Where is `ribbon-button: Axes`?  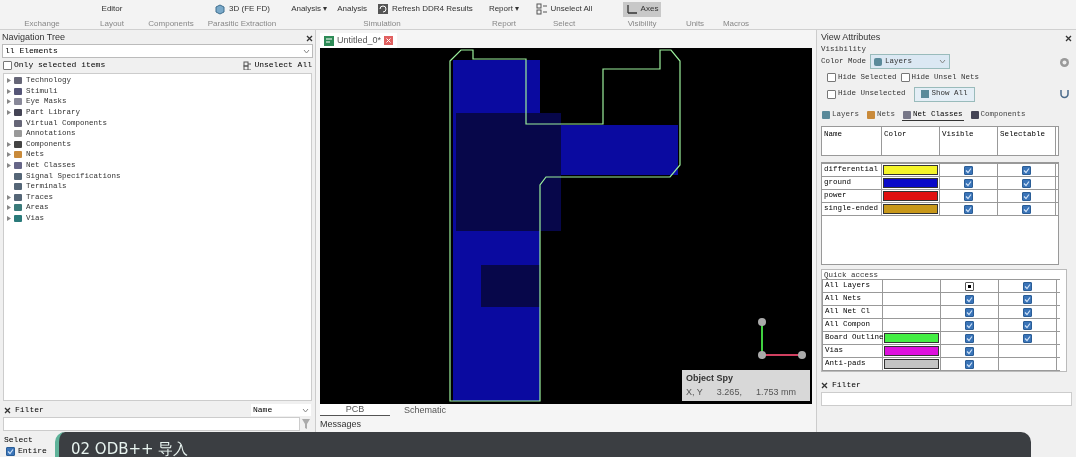
ribbon-button: Axes is located at coordinates (642, 9).